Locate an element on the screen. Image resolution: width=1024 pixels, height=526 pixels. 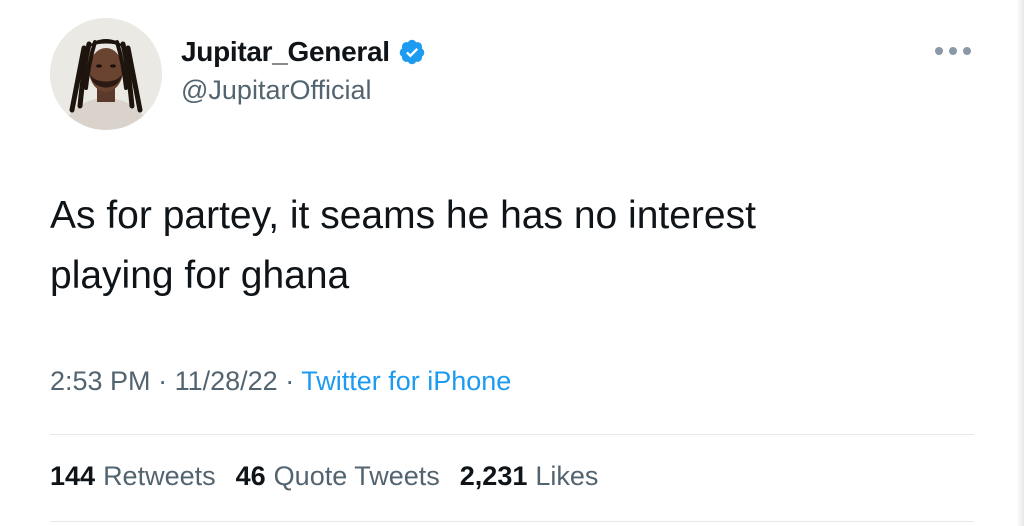
tweet-time: 2:53 PM is located at coordinates (100, 381).